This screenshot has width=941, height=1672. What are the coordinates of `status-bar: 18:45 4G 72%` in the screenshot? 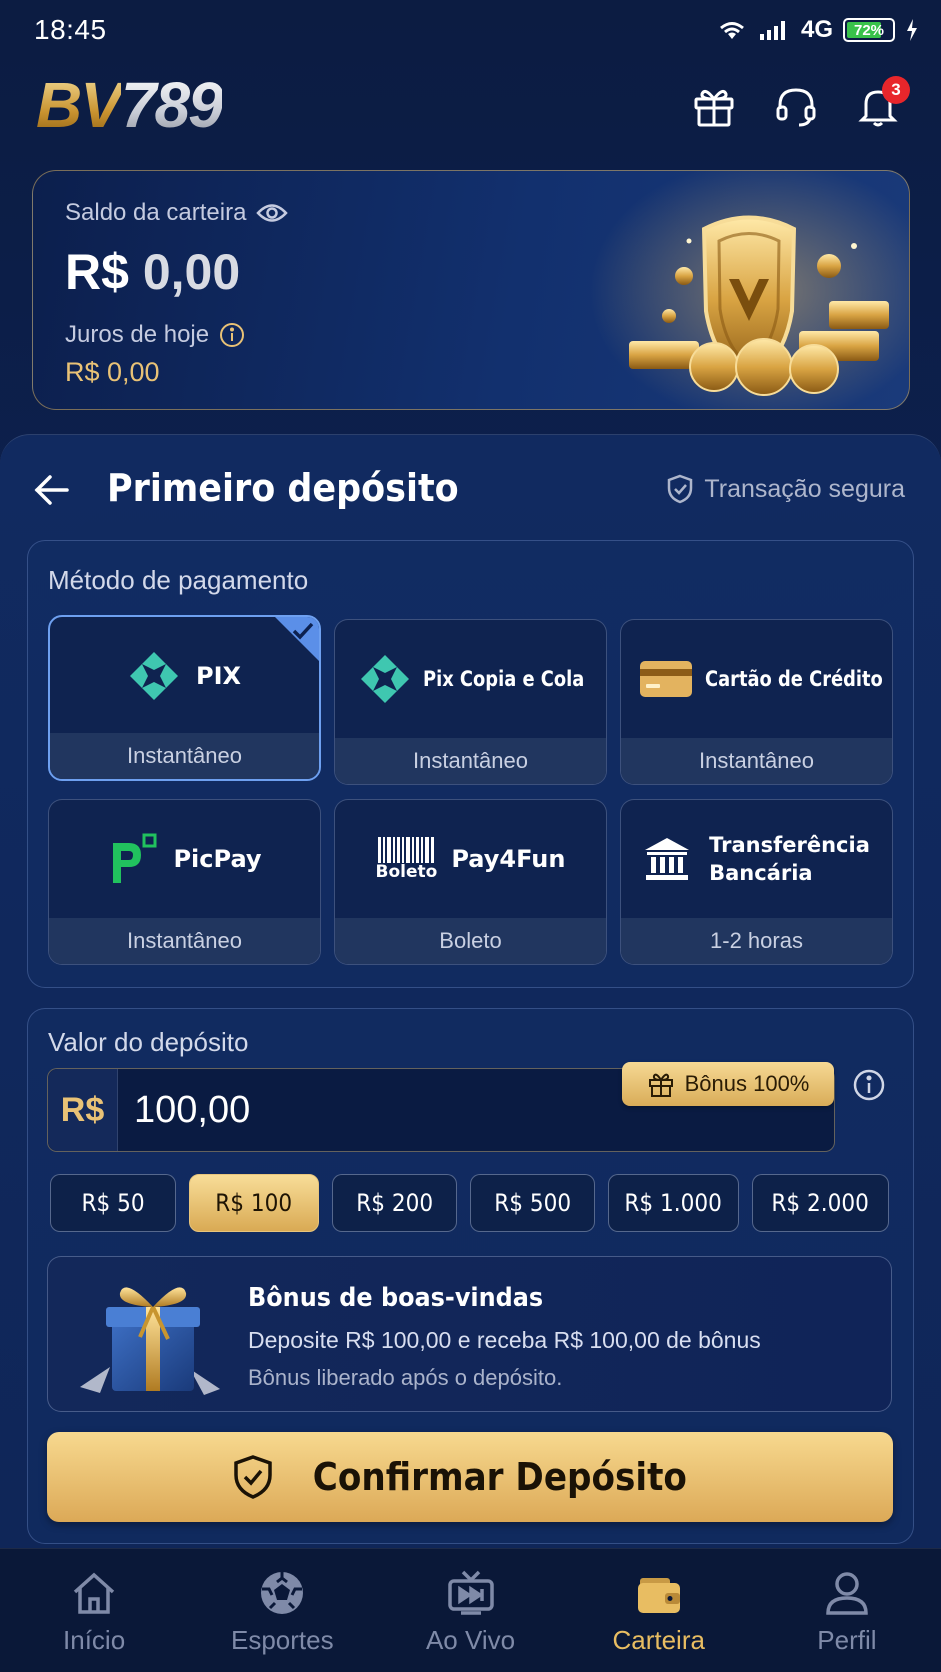 It's located at (470, 30).